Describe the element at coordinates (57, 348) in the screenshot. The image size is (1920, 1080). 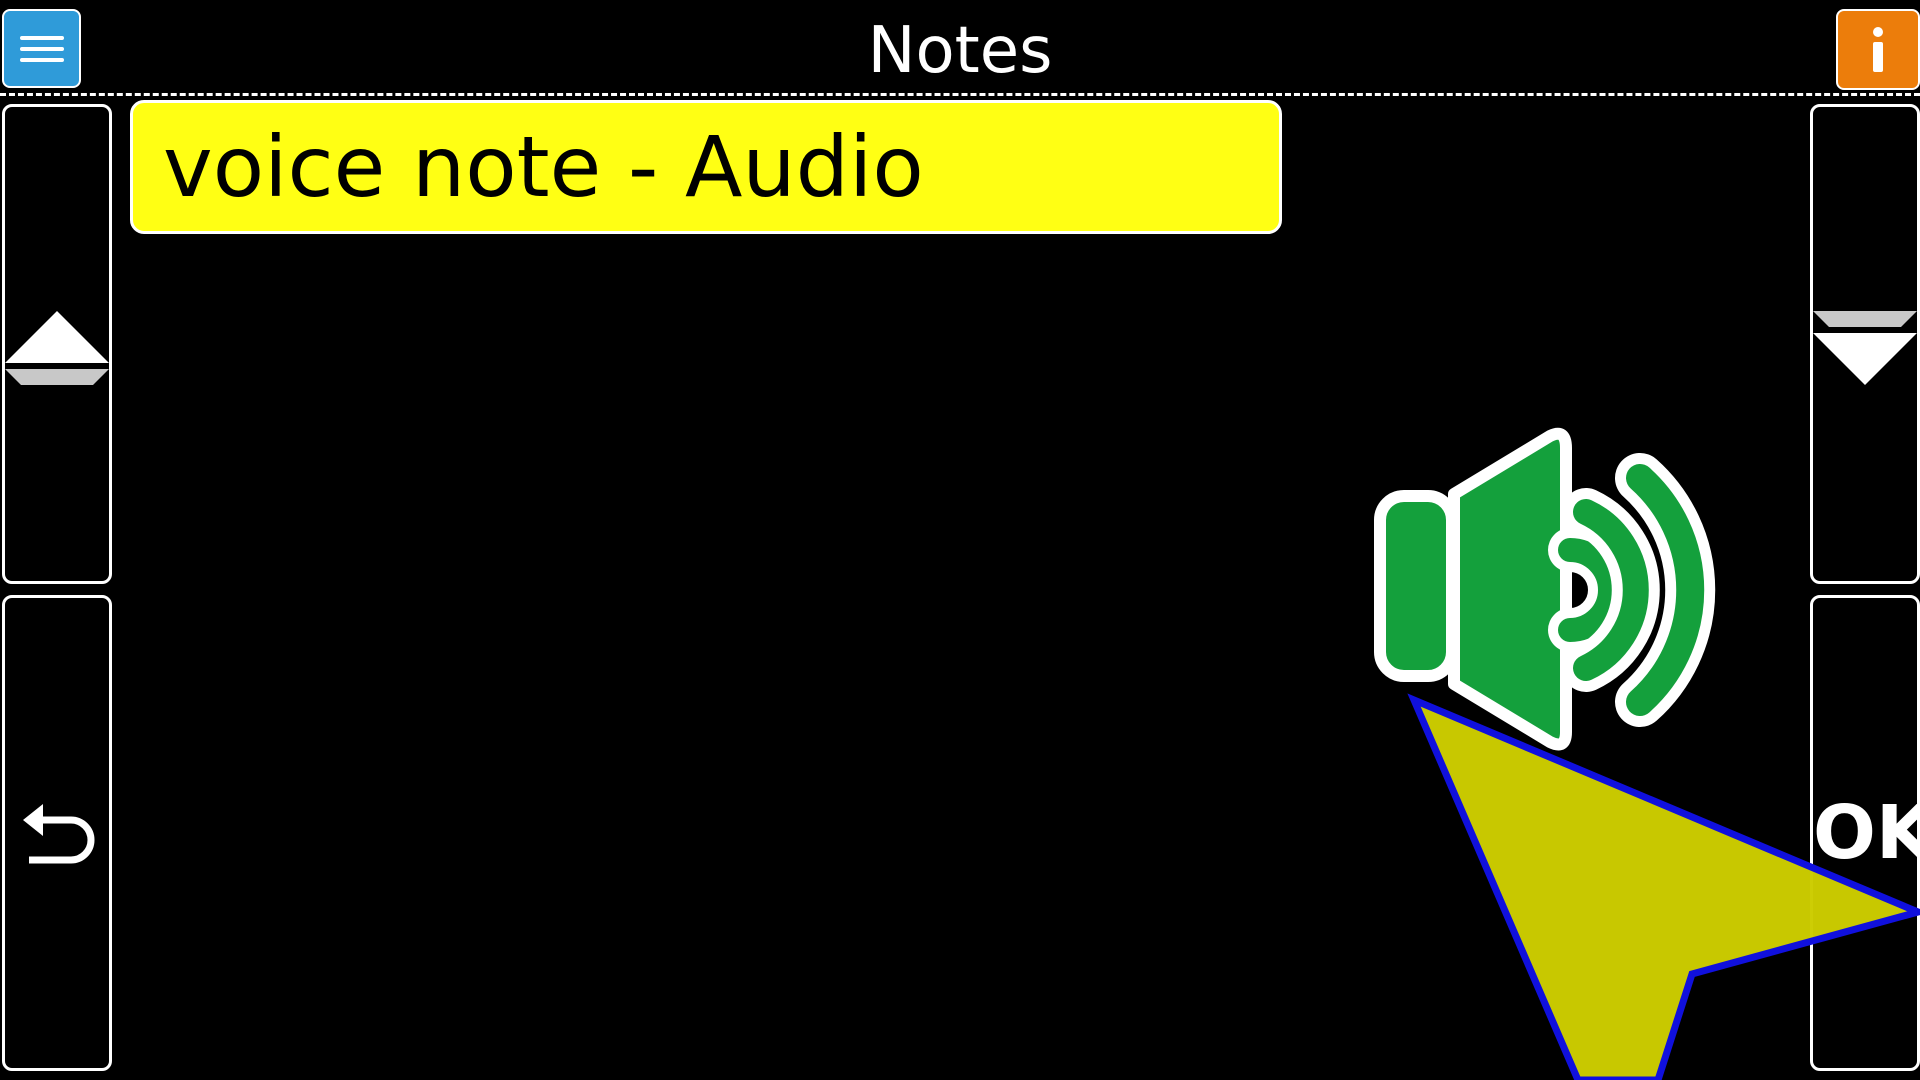
I see `scroll-up-arrow-icon` at that location.